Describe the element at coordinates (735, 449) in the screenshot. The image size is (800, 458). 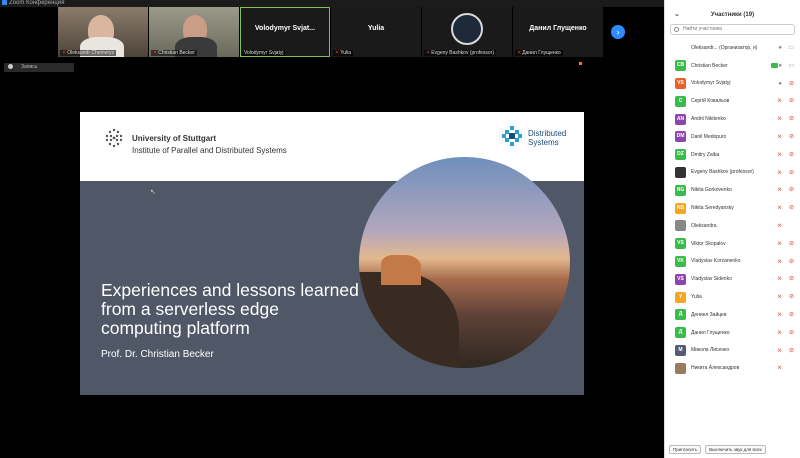
I see `mute-all-button: Выключить звук для всех` at that location.